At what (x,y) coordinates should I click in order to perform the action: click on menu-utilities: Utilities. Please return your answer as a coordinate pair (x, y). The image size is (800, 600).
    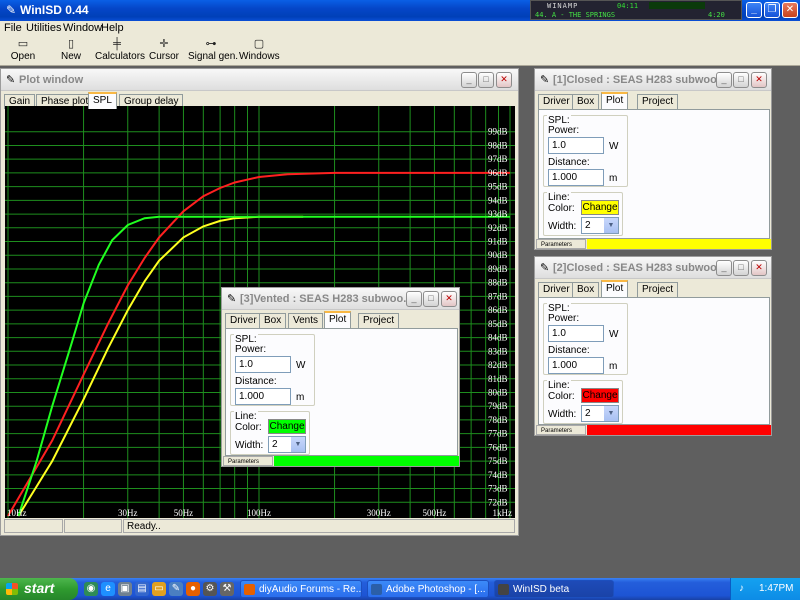
    Looking at the image, I should click on (43, 28).